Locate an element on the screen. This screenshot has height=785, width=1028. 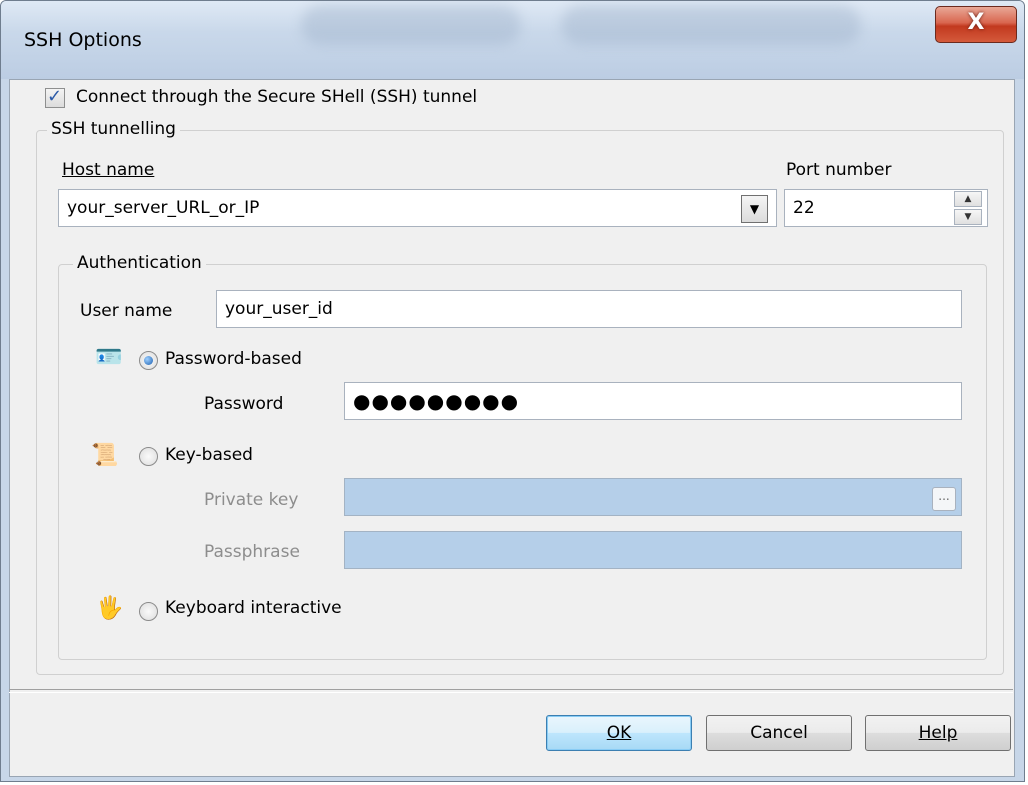
host-dropdown-button: ▼ is located at coordinates (754, 209).